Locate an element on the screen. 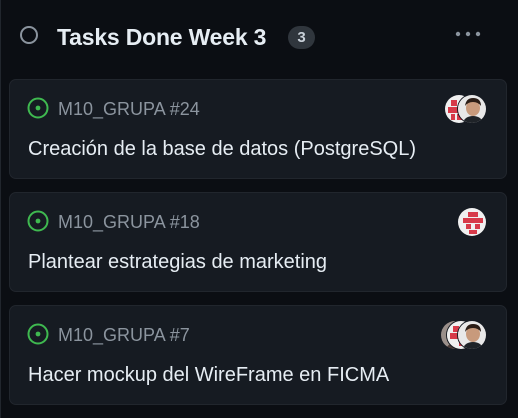 Image resolution: width=518 pixels, height=418 pixels. identicon-avatar is located at coordinates (472, 222).